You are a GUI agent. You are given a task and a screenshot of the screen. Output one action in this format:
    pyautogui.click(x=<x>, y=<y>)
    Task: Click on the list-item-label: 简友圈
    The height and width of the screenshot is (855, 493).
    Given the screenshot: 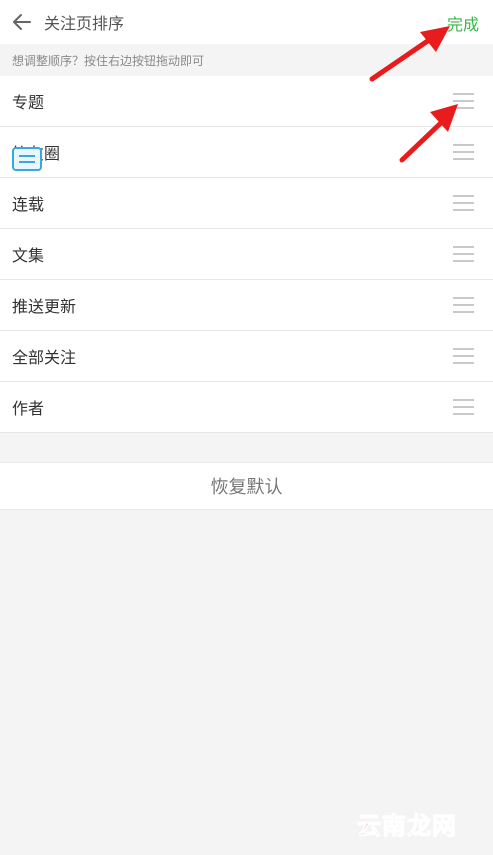 What is the action you would take?
    pyautogui.click(x=36, y=153)
    